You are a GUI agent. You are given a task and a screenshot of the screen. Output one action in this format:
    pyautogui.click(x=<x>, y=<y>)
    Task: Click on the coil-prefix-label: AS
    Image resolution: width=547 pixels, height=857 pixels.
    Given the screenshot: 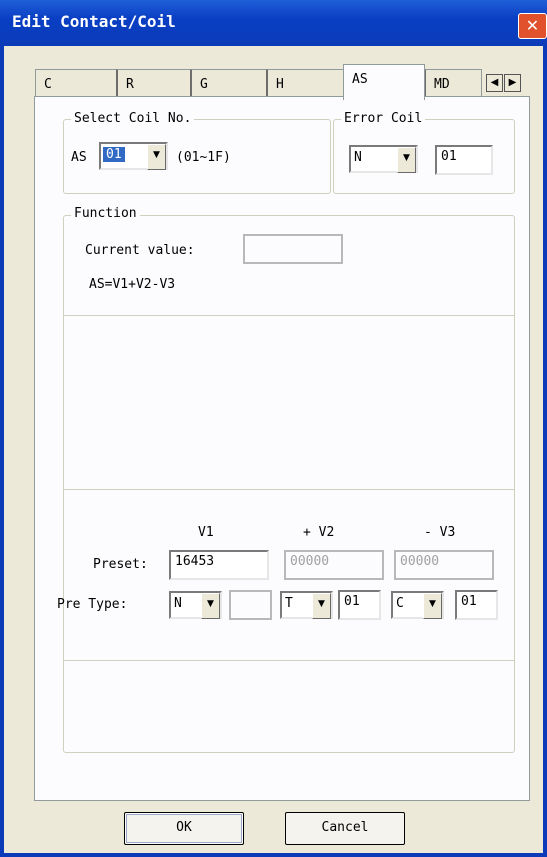 What is the action you would take?
    pyautogui.click(x=79, y=157)
    